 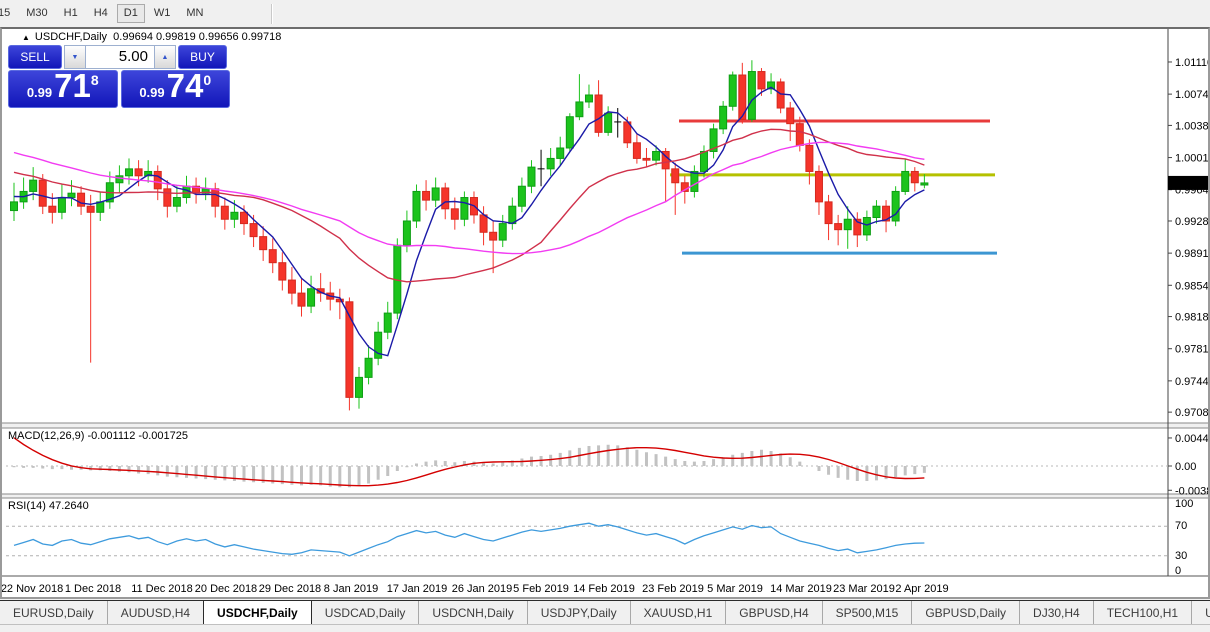 I want to click on chart-tab-sp500-m15: SP500,M15, so click(x=866, y=613).